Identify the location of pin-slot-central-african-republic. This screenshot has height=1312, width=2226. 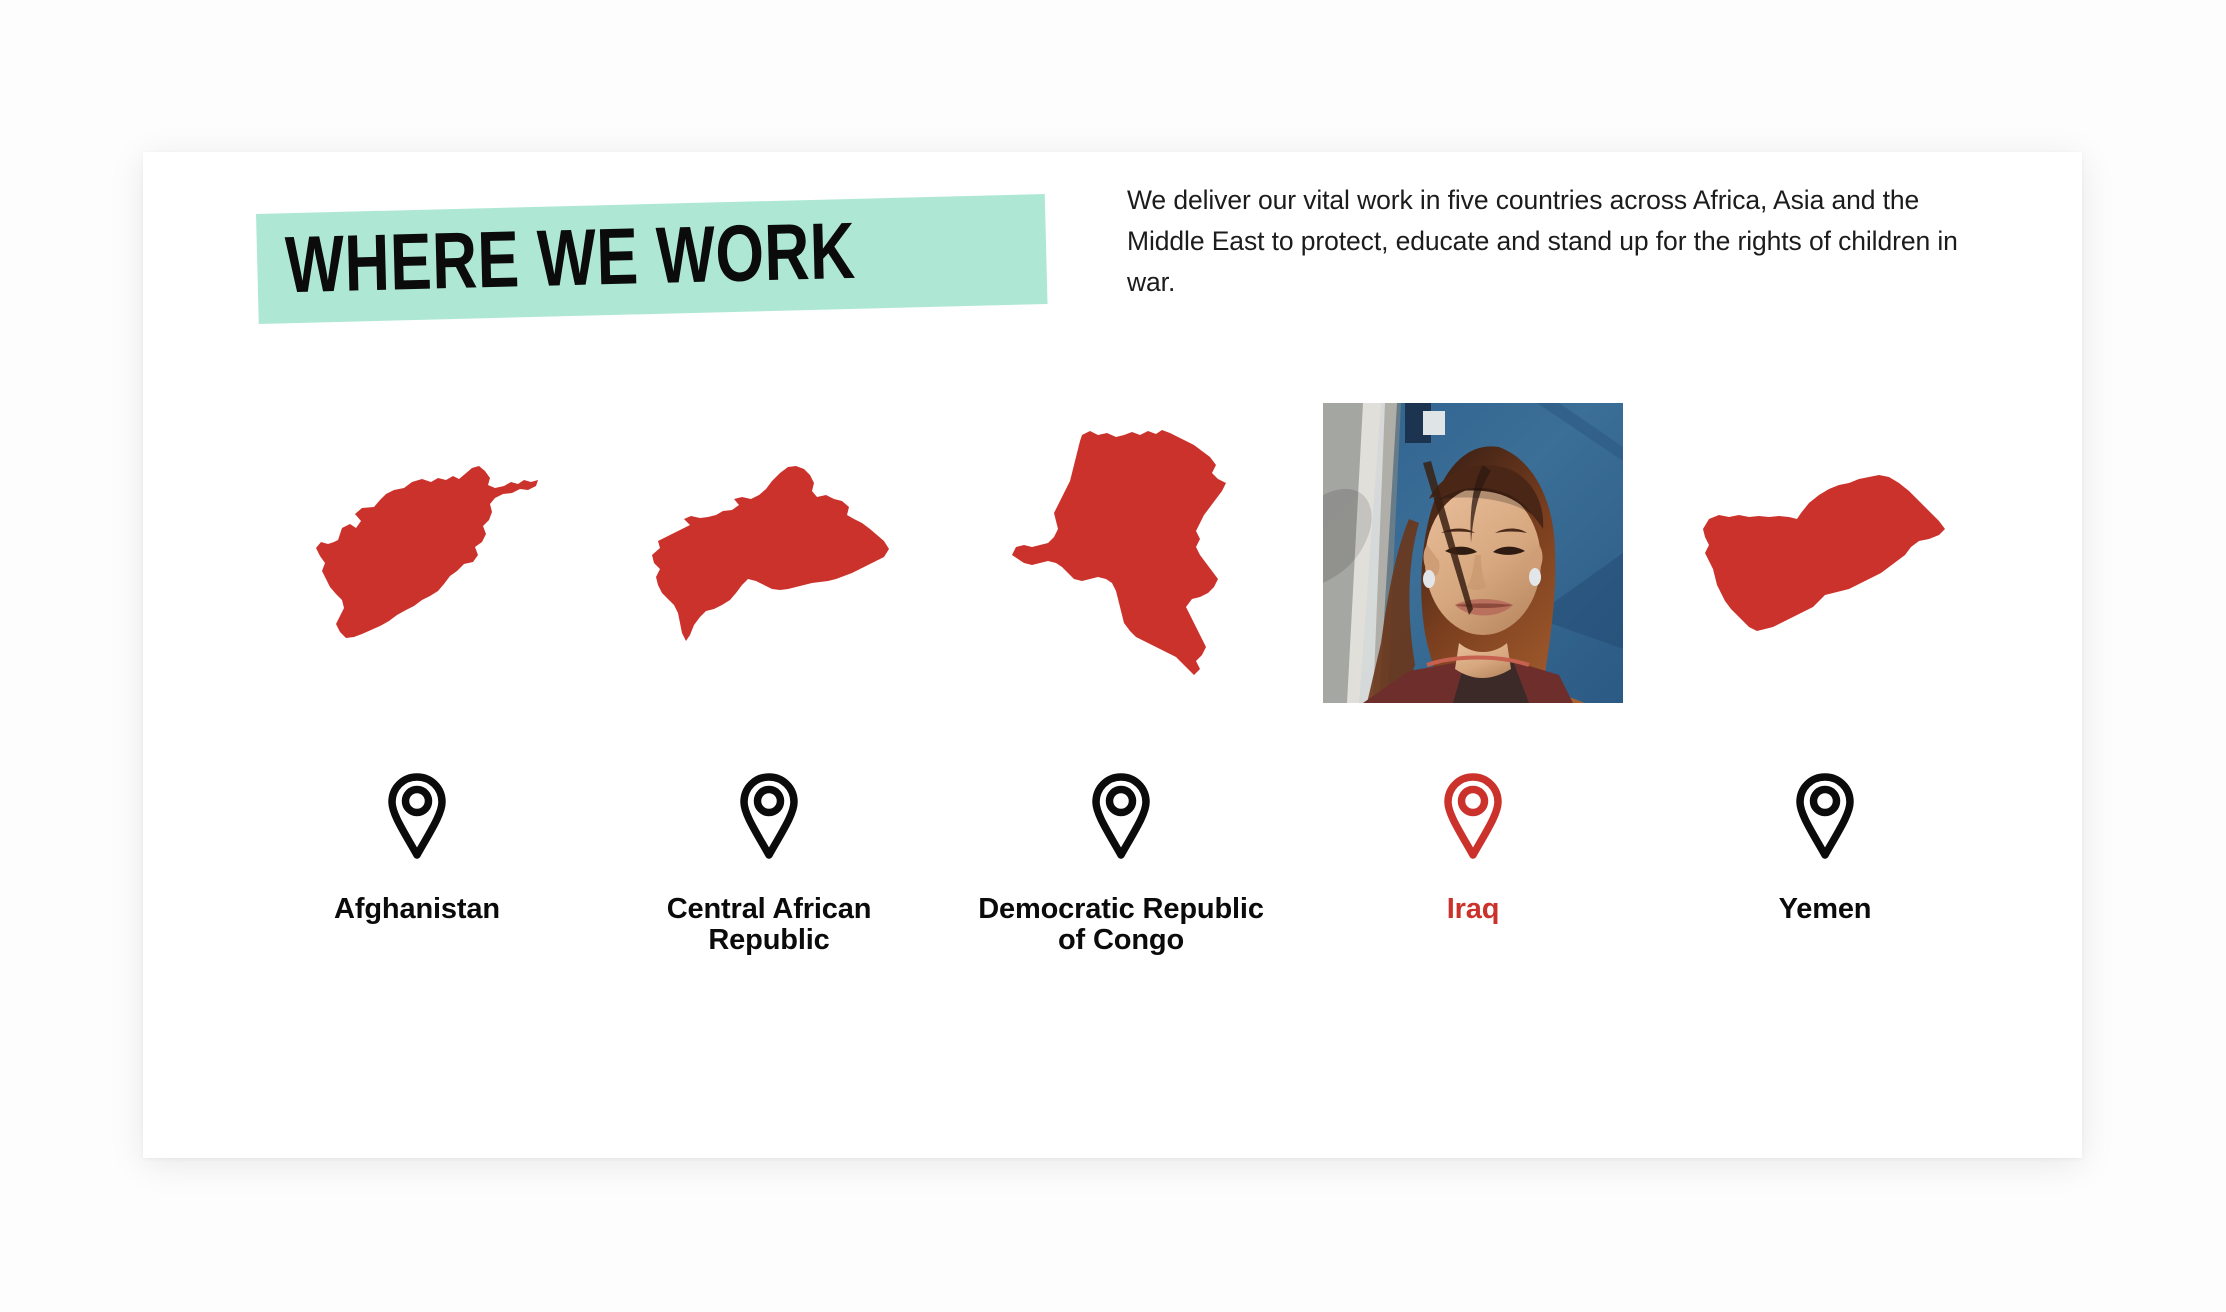
(769, 816).